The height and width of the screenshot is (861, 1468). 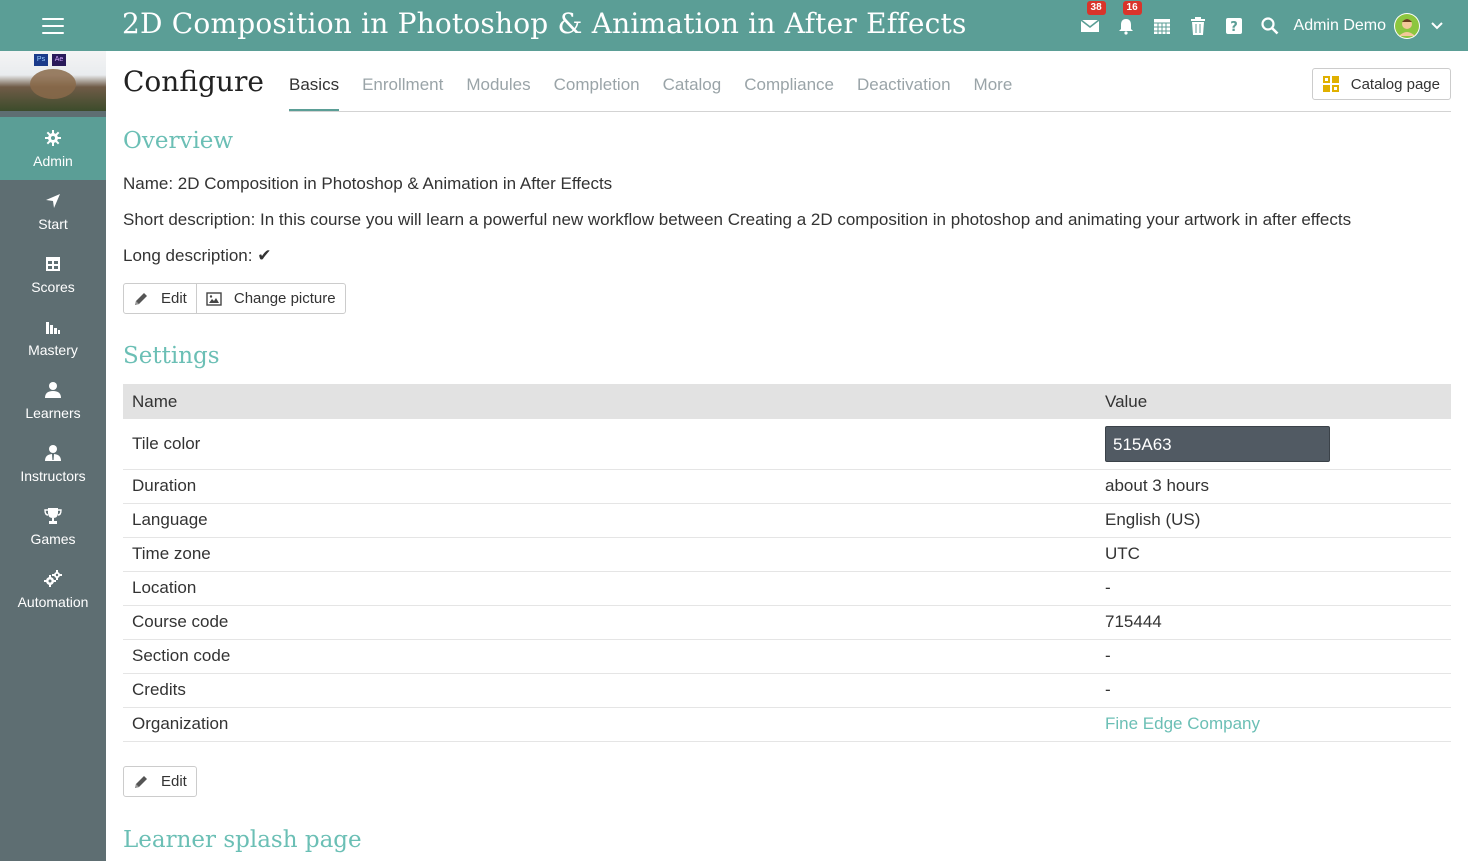 What do you see at coordinates (789, 81) in the screenshot?
I see `tab-compliance: Compliance` at bounding box center [789, 81].